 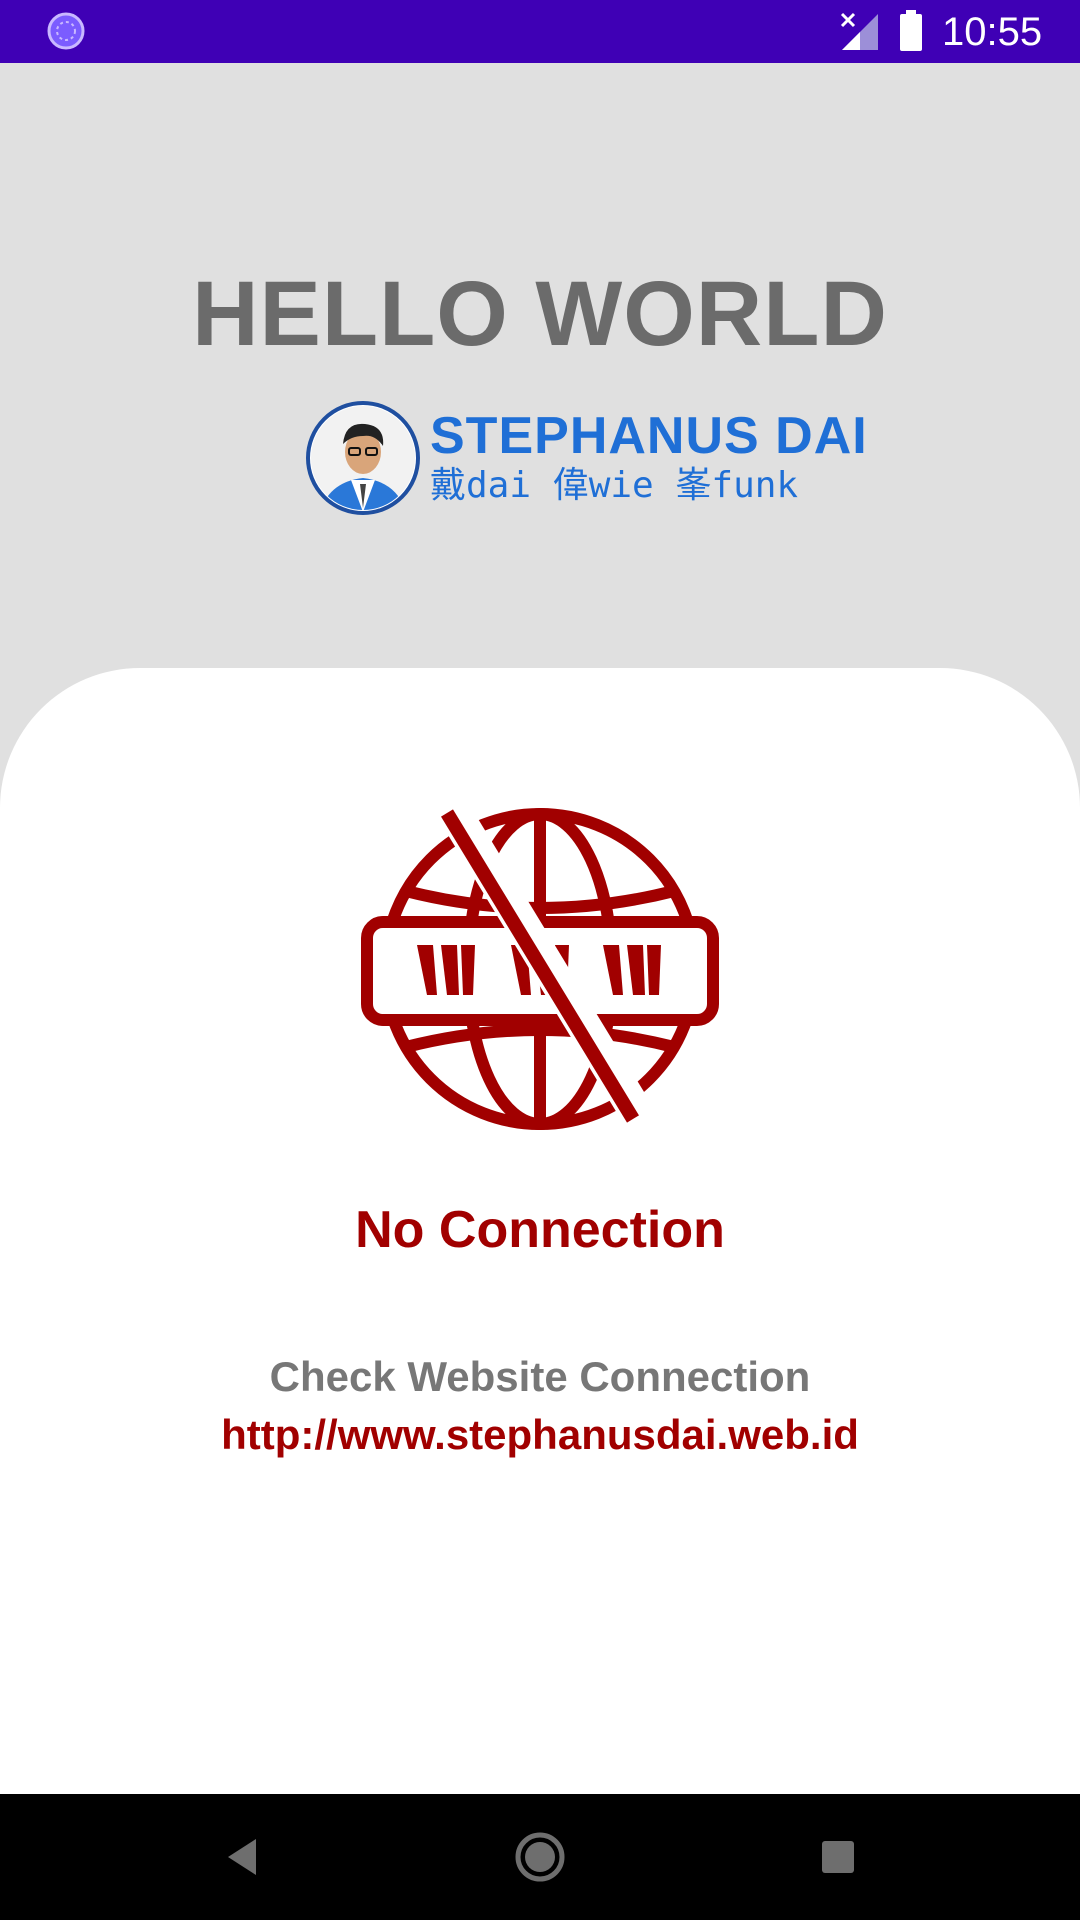 What do you see at coordinates (540, 1859) in the screenshot?
I see `home-icon` at bounding box center [540, 1859].